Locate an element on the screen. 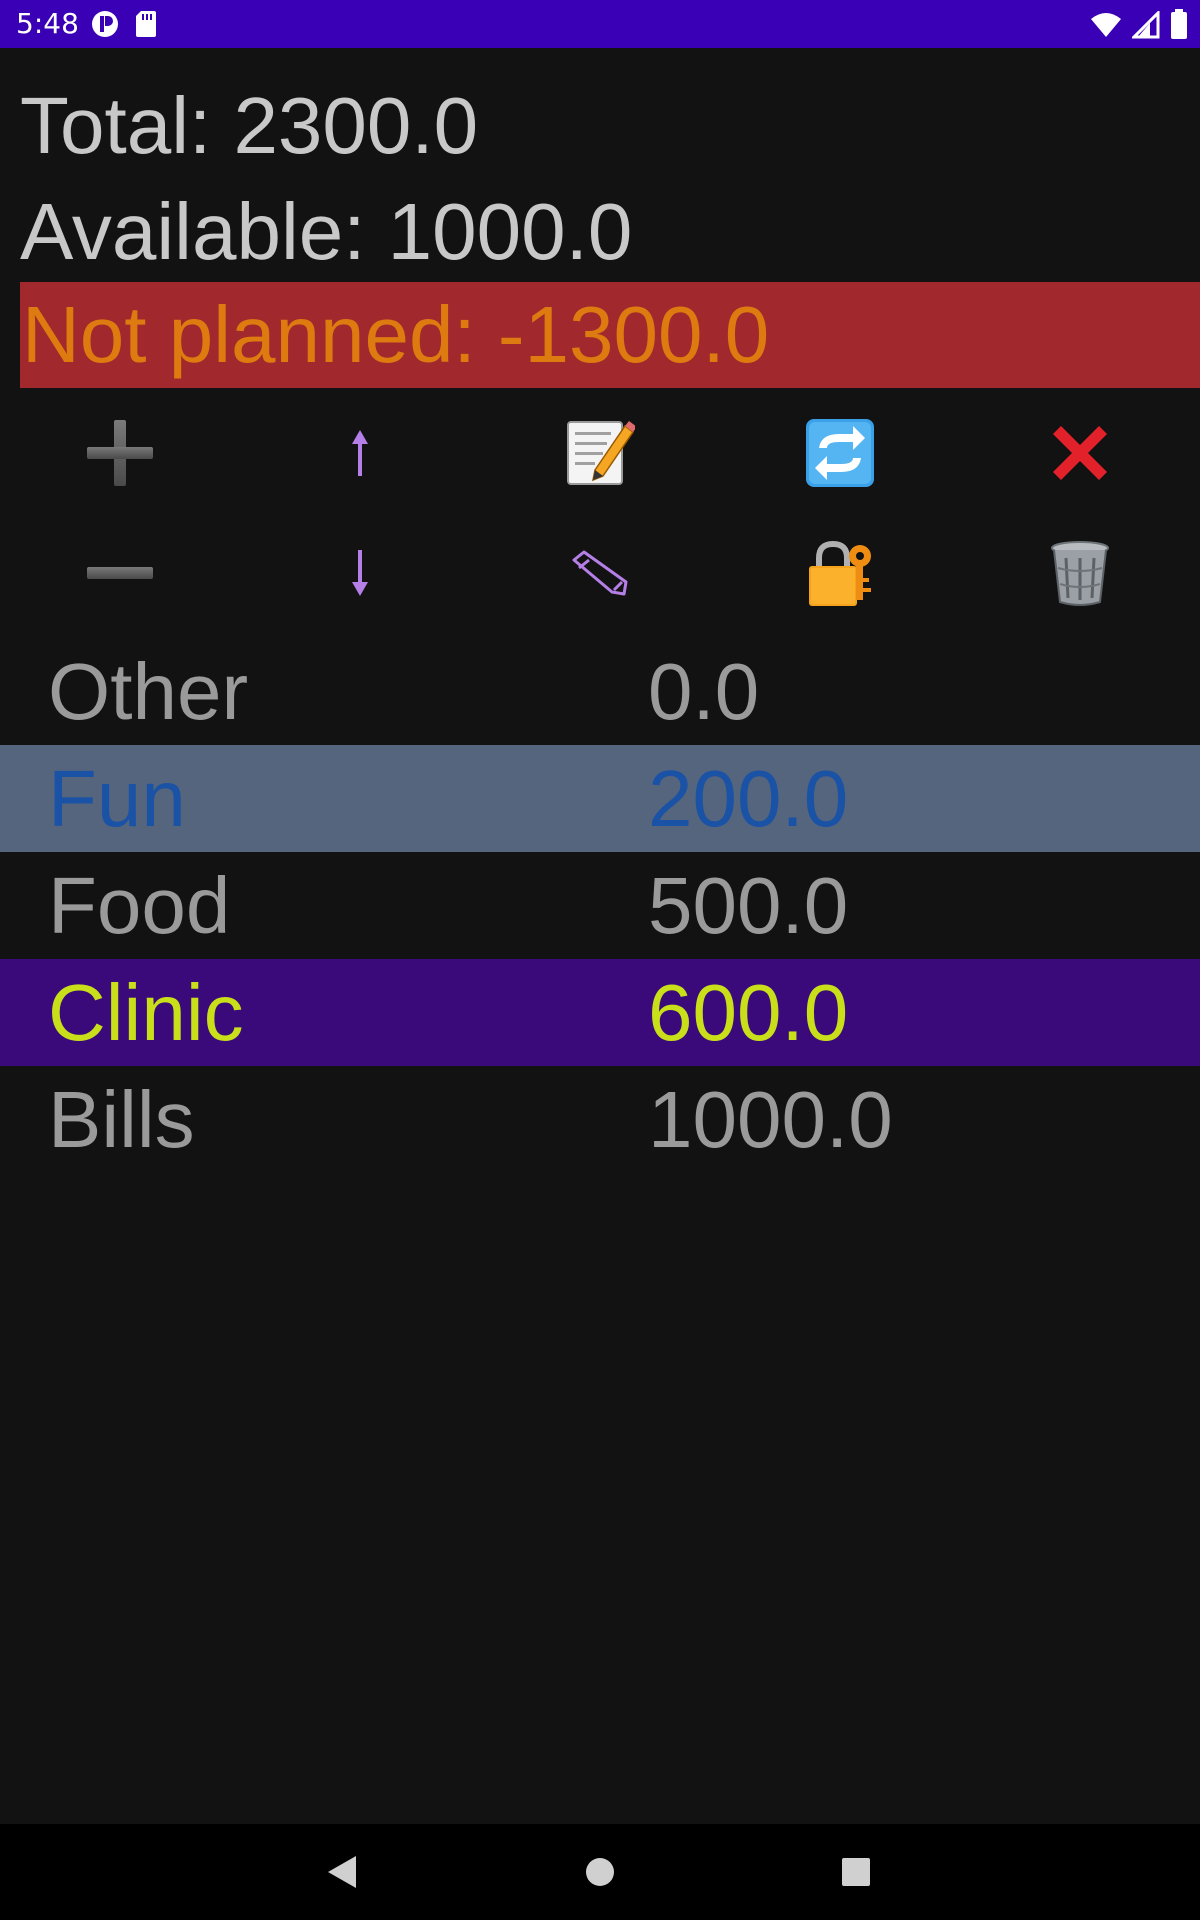  lock-button is located at coordinates (840, 573).